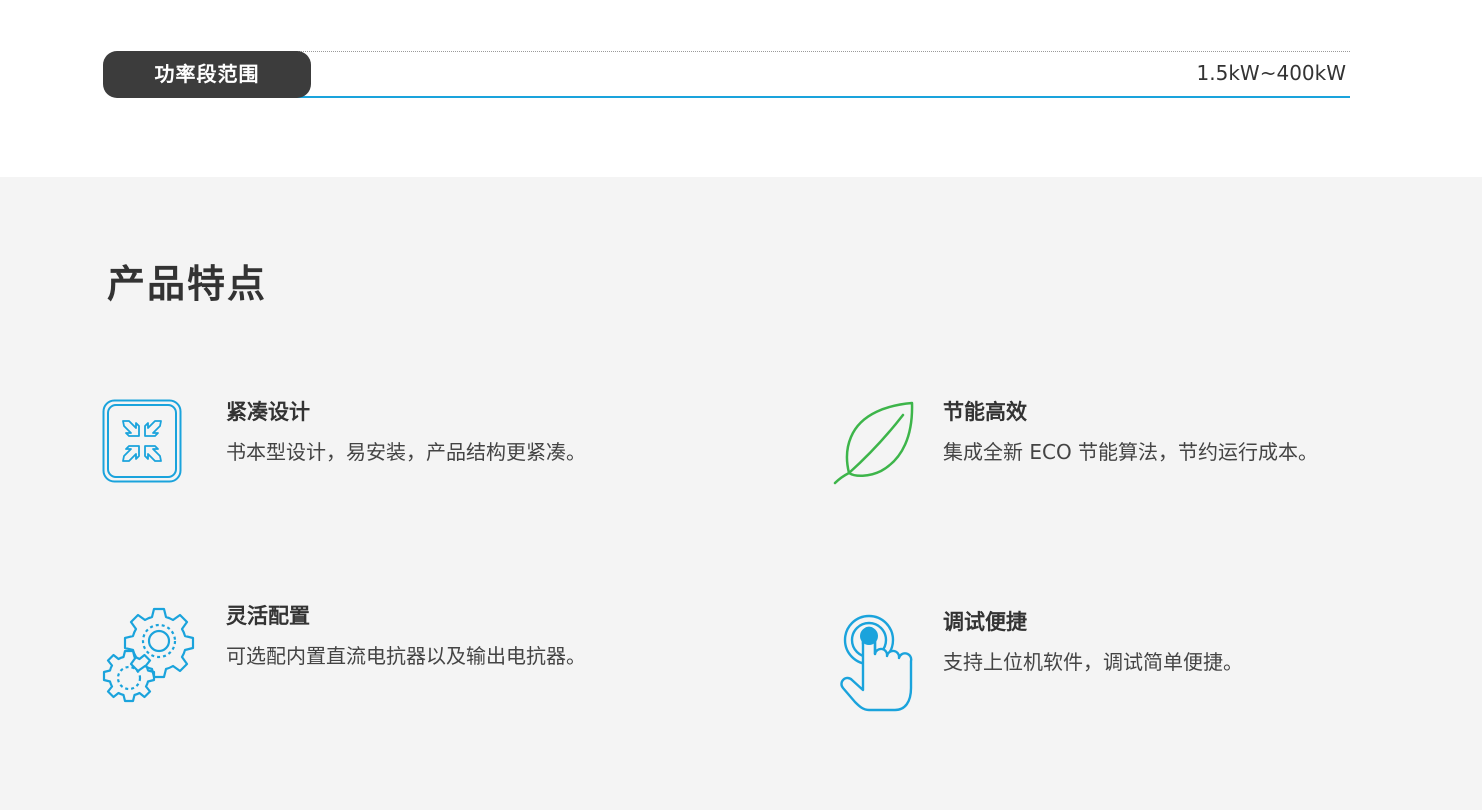 Image resolution: width=1482 pixels, height=810 pixels. What do you see at coordinates (187, 284) in the screenshot?
I see `section-title: 产品特点` at bounding box center [187, 284].